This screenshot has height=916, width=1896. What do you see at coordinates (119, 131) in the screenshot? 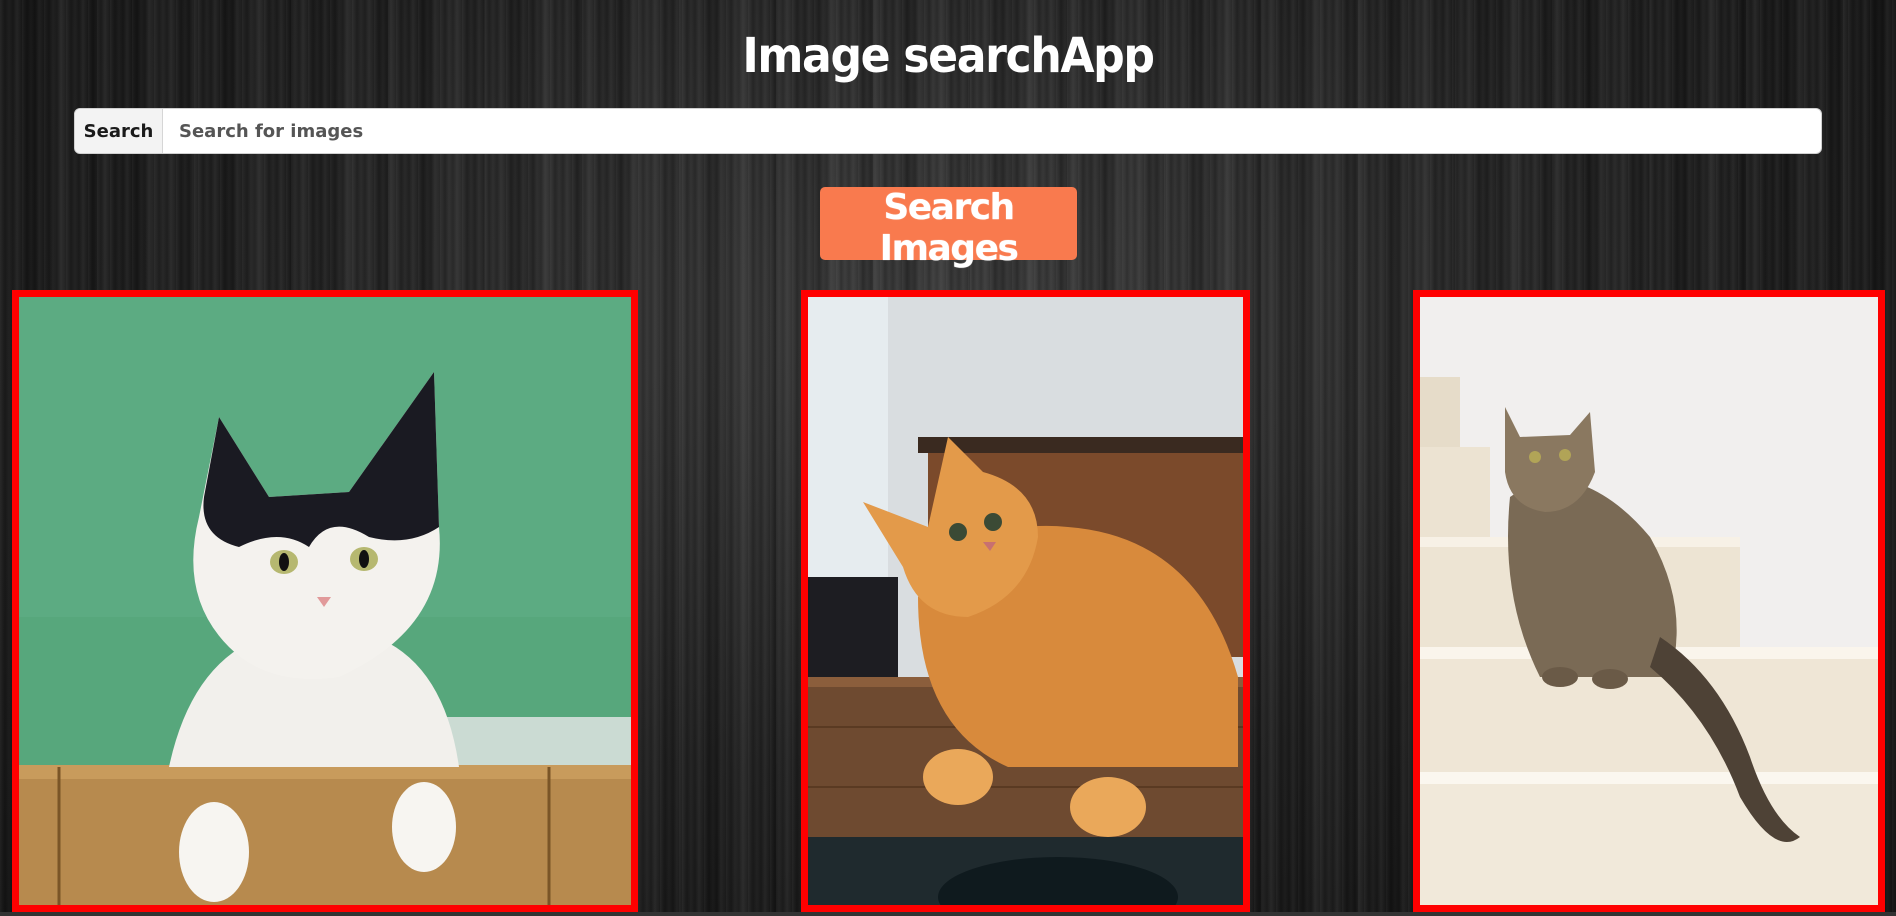
I see `search-label: Search` at bounding box center [119, 131].